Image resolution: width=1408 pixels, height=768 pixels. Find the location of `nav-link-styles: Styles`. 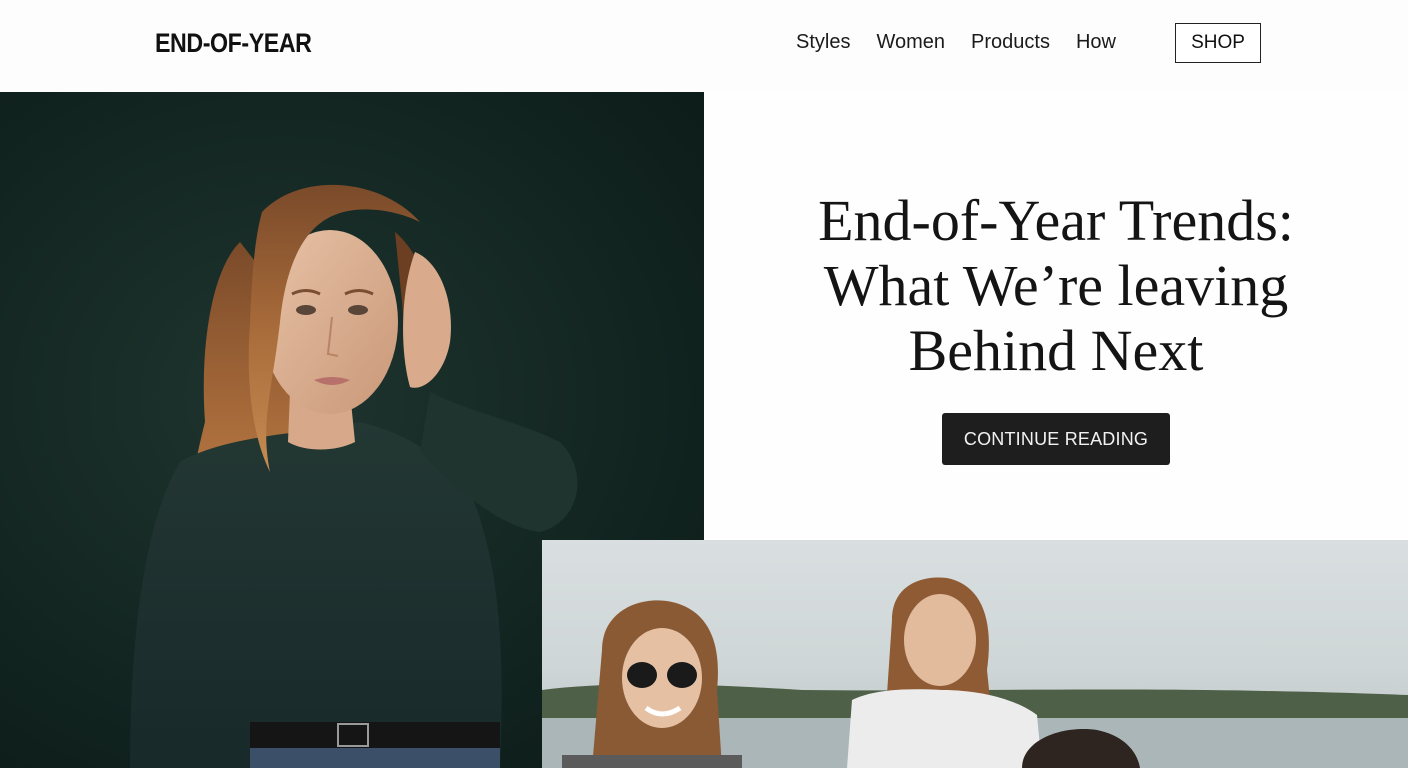

nav-link-styles: Styles is located at coordinates (823, 42).